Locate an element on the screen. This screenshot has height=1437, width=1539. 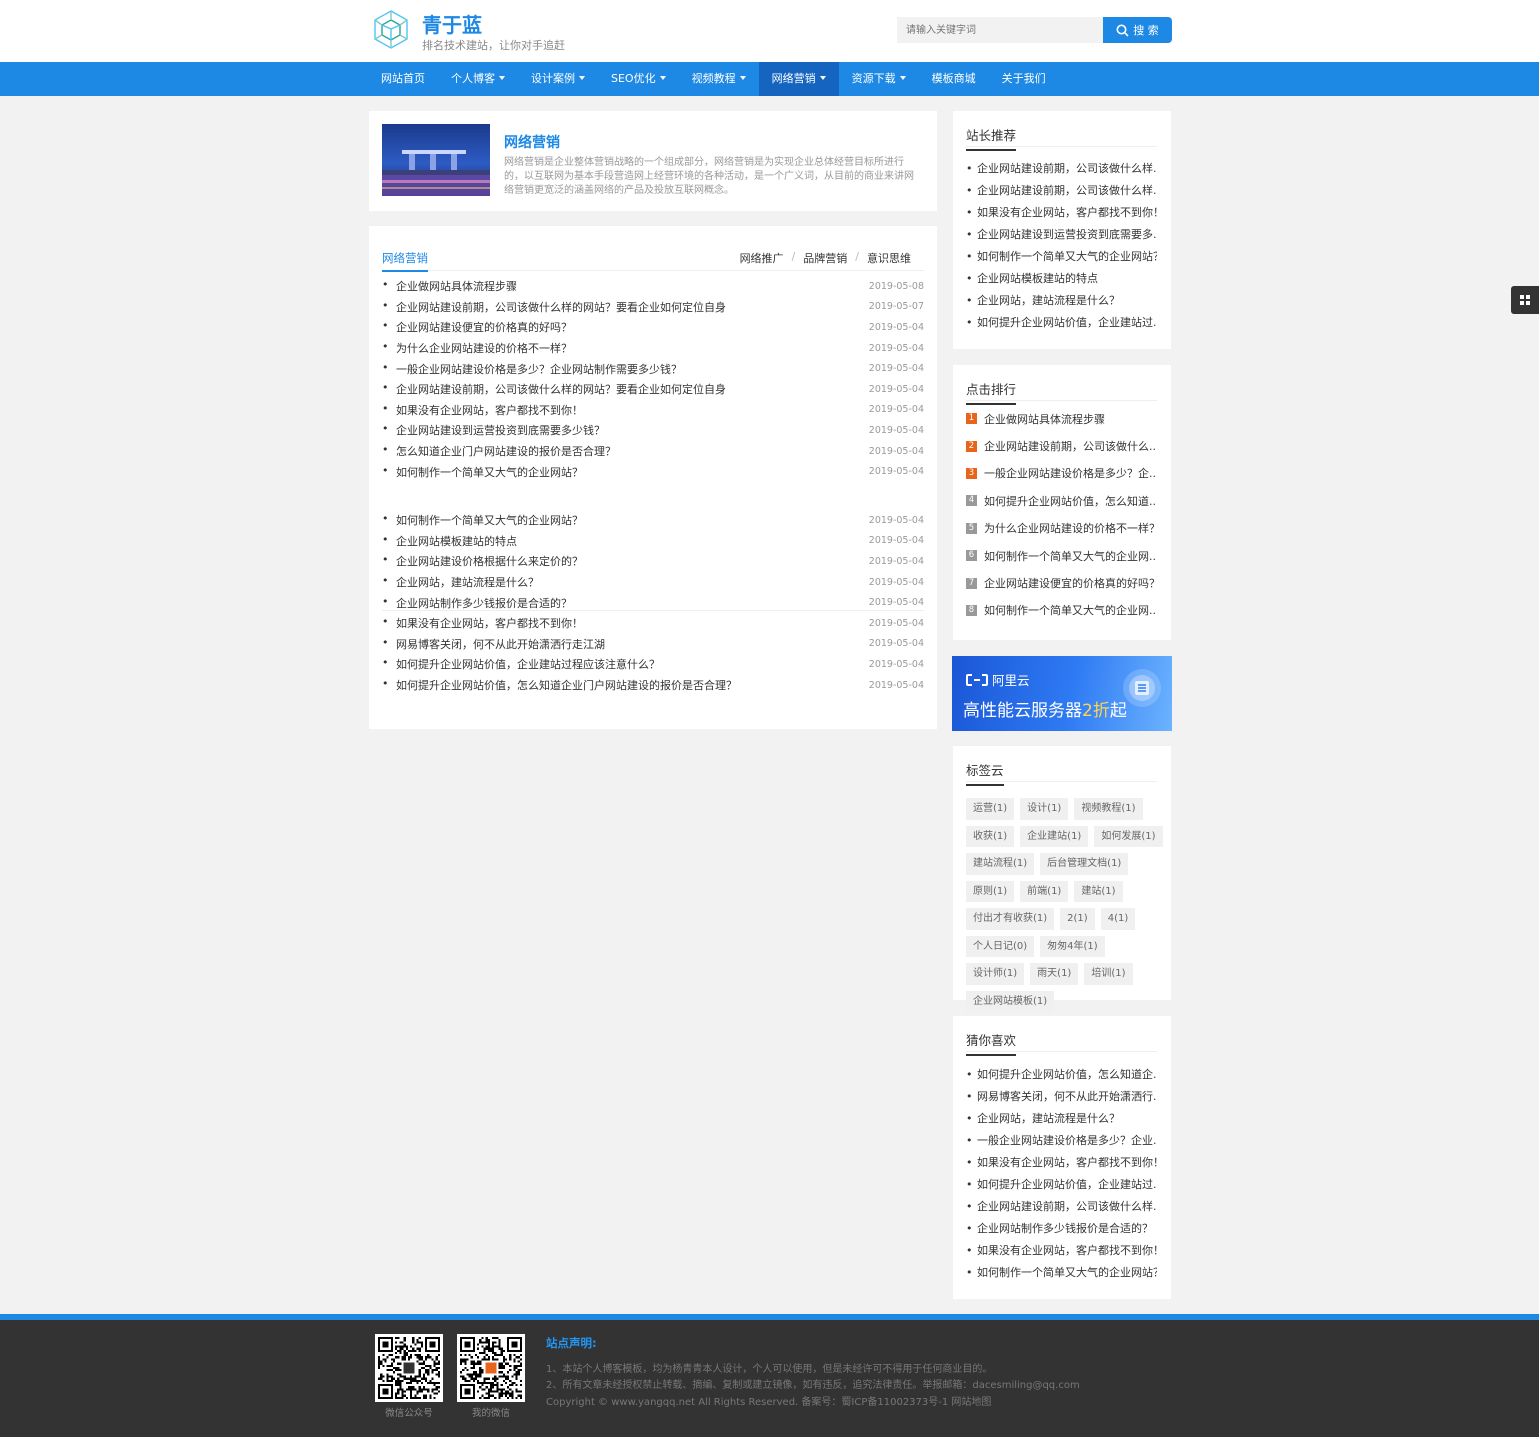
search-input is located at coordinates (1000, 30).